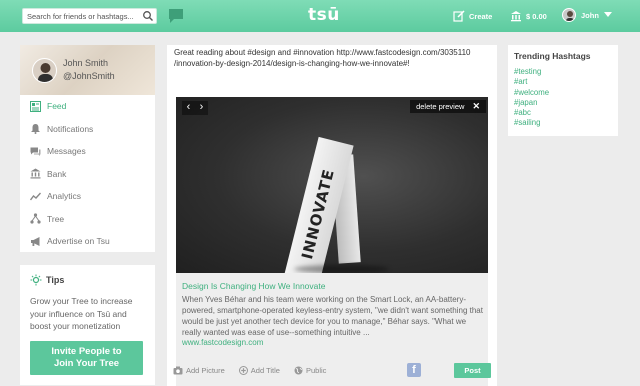 The image size is (640, 386). I want to click on sculpture-shadow, so click(341, 269).